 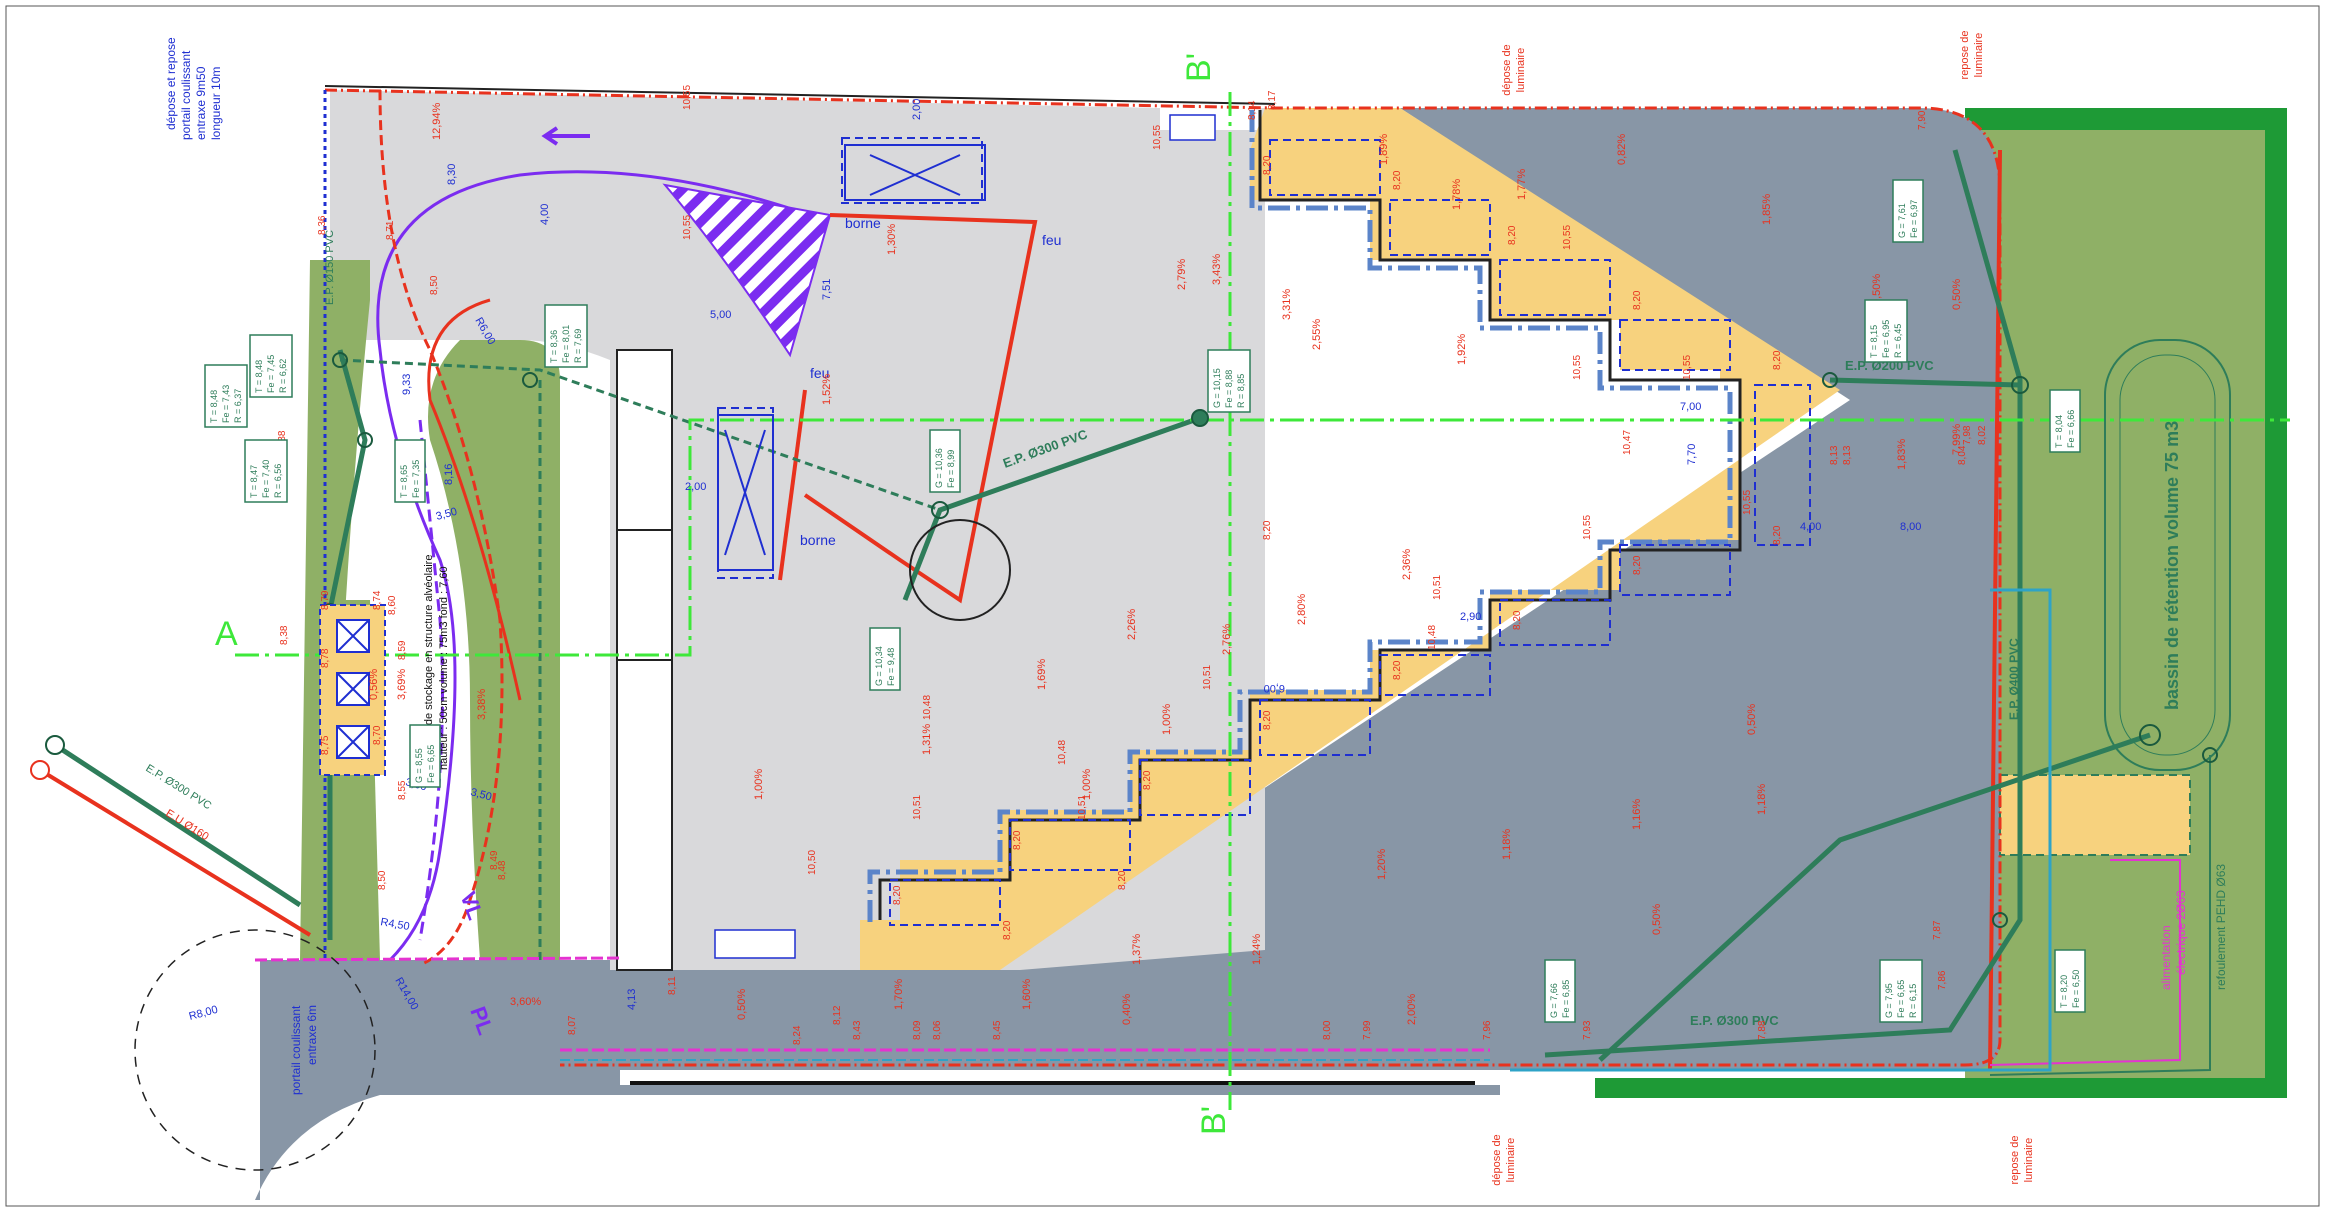 I want to click on dim-d830: 8,30, so click(x=452, y=174).